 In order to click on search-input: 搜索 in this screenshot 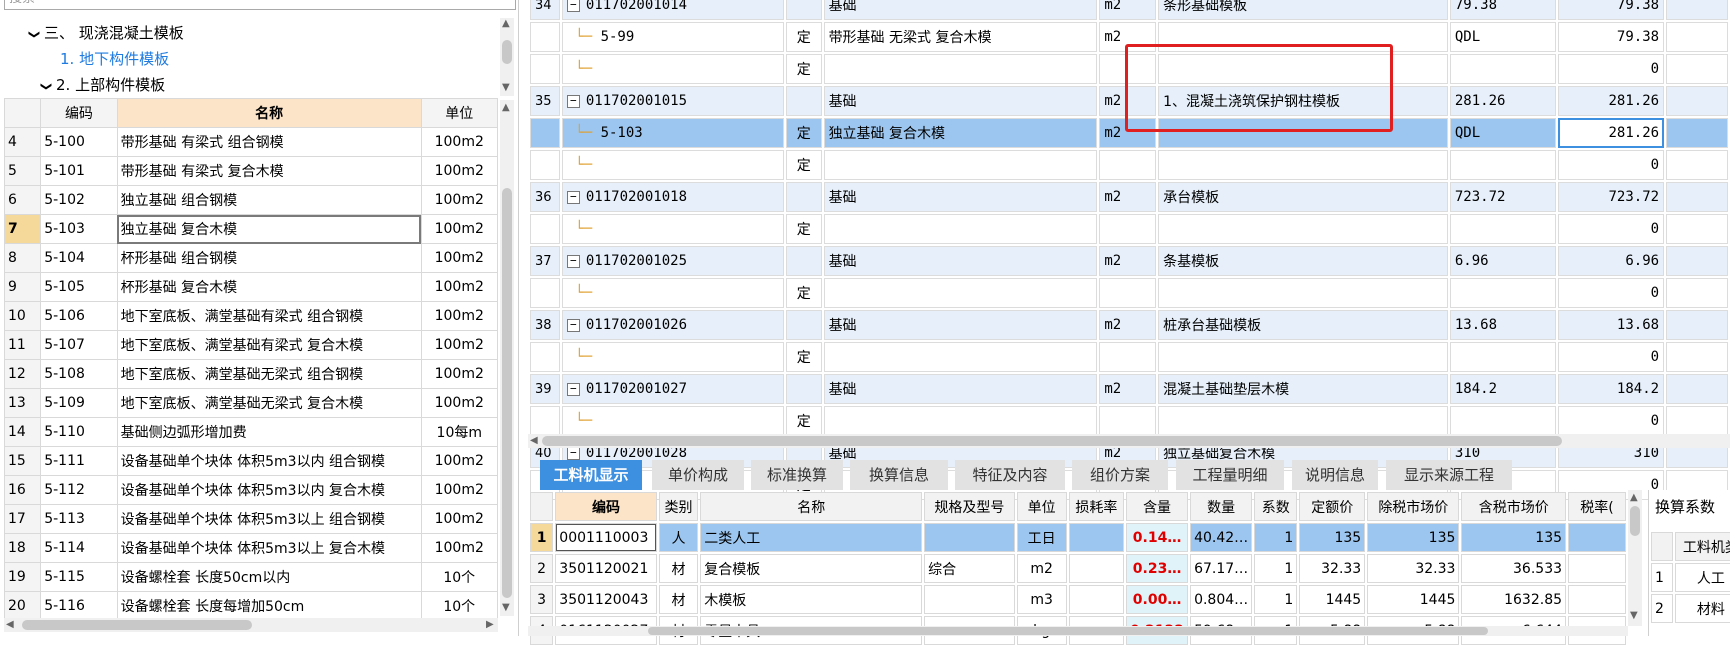, I will do `click(260, 5)`.